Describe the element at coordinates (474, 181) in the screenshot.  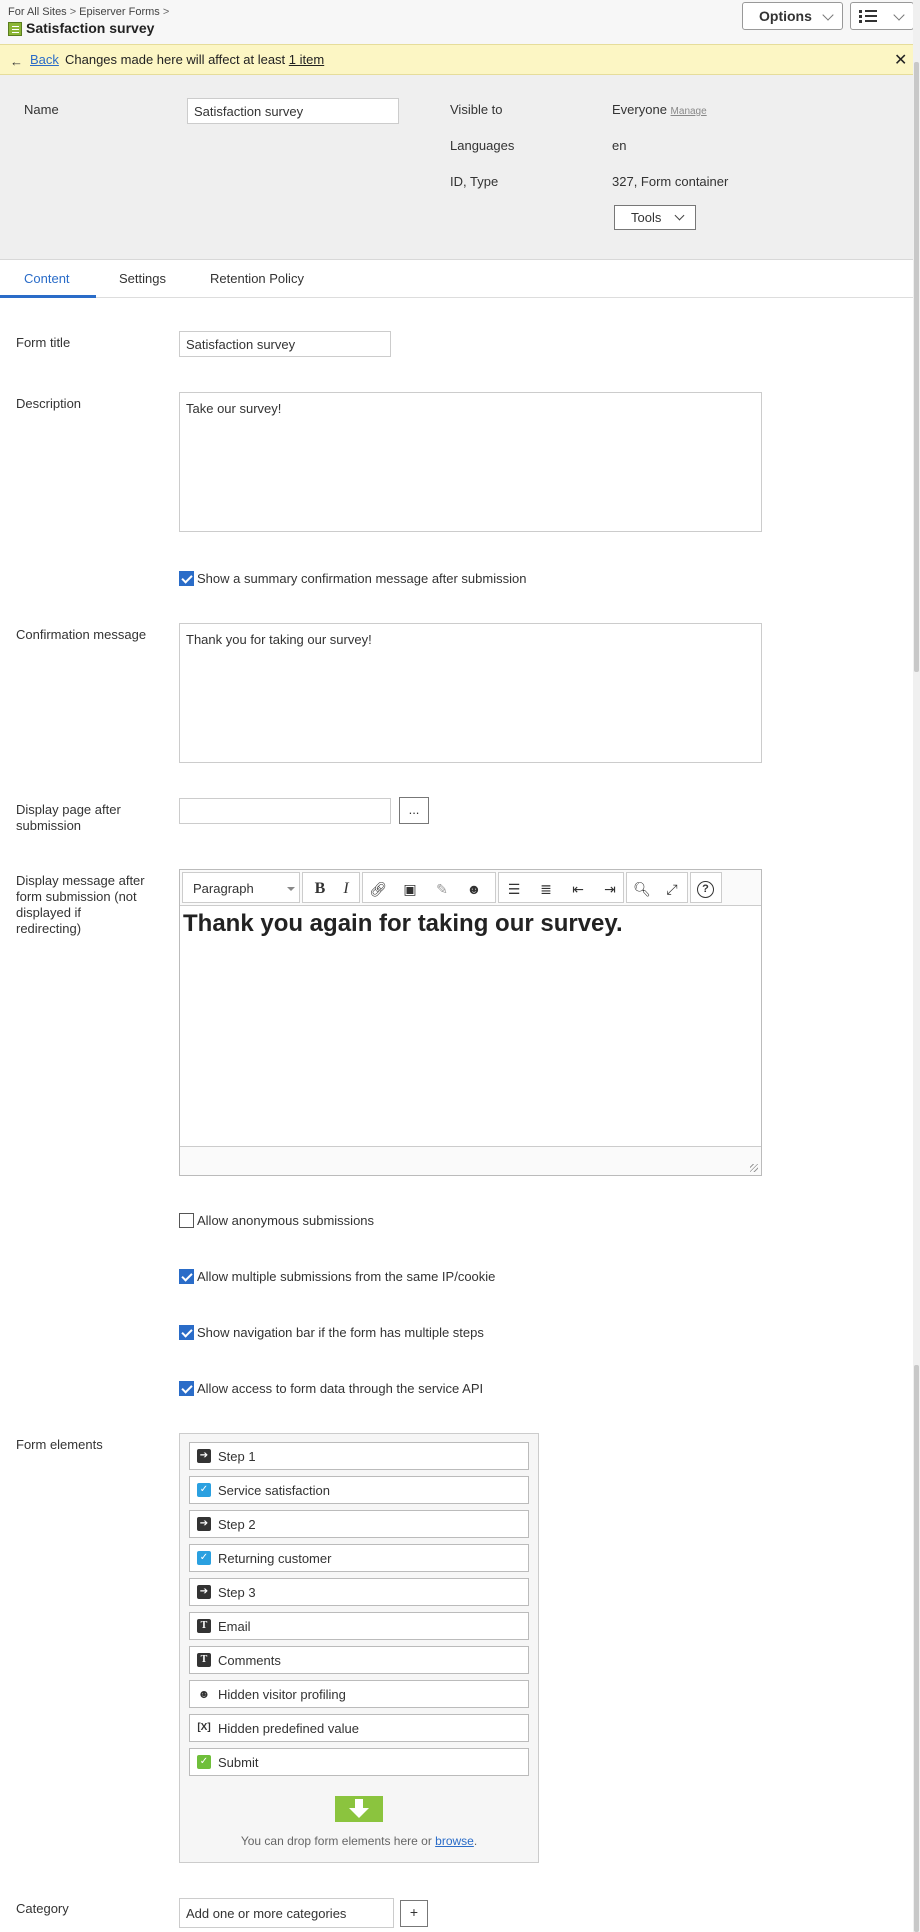
I see `id-type-label: ID, Type` at that location.